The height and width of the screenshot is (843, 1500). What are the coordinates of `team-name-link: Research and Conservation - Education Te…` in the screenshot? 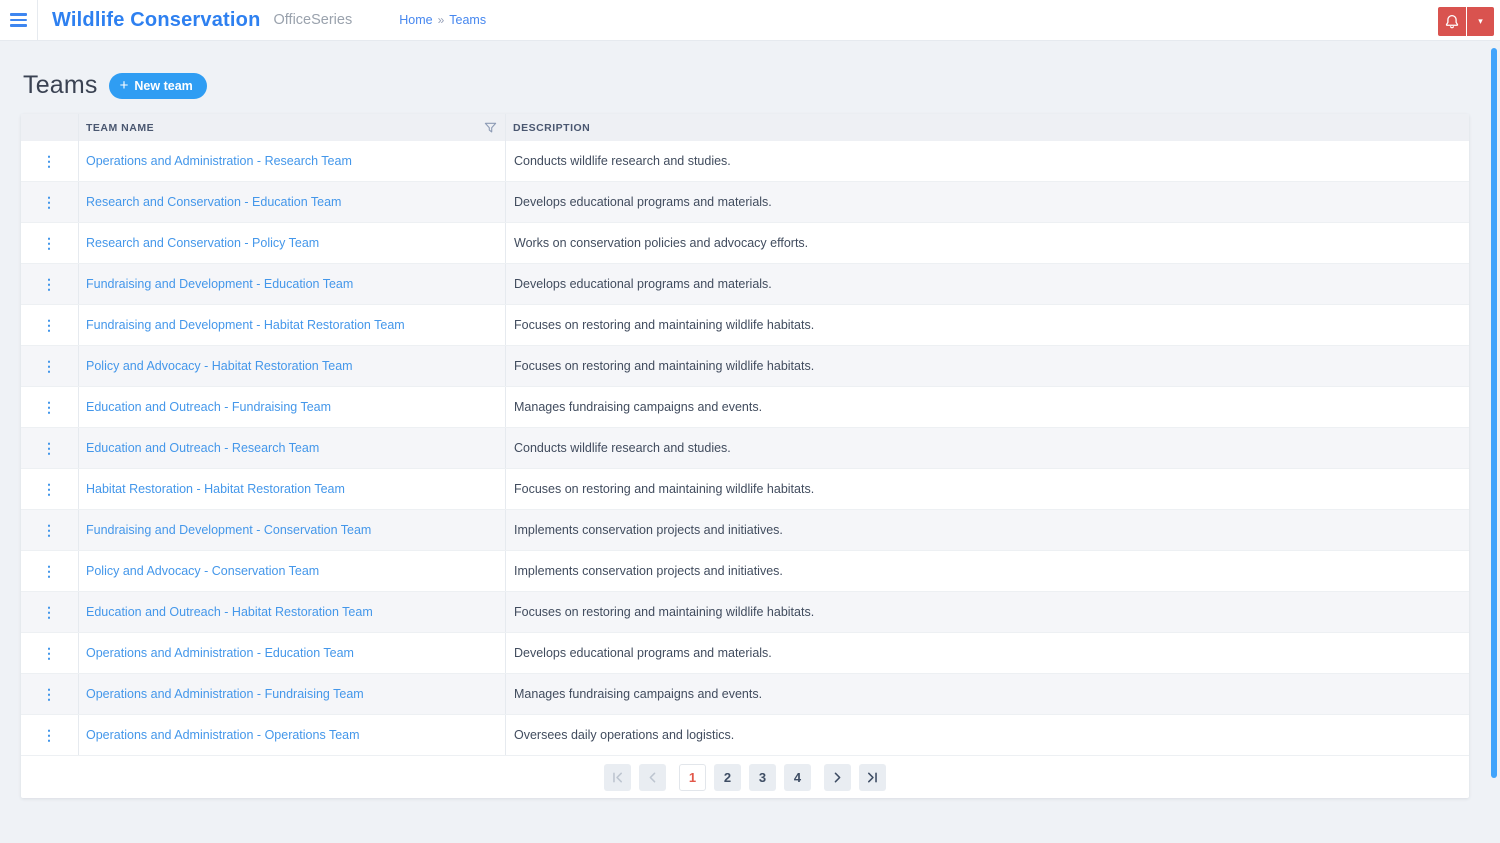 It's located at (213, 202).